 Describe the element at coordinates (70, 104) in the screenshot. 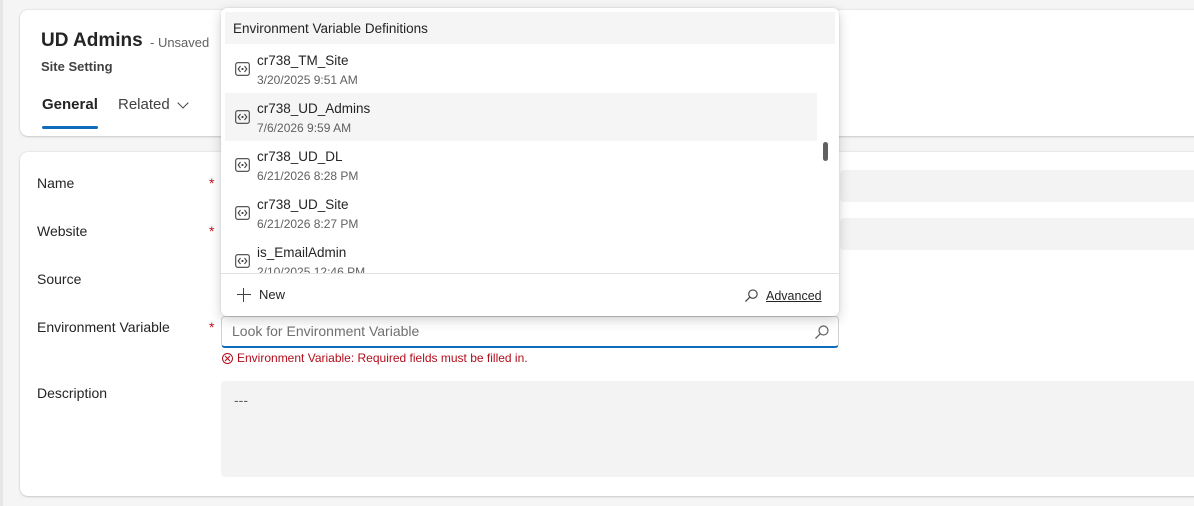

I see `tab-general: General` at that location.